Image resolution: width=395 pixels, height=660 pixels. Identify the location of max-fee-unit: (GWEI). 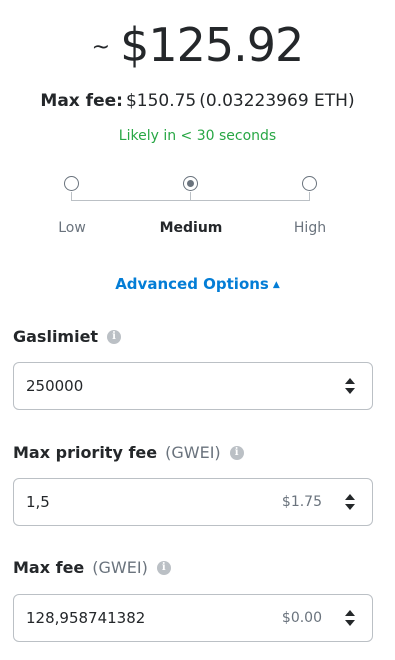
(120, 567).